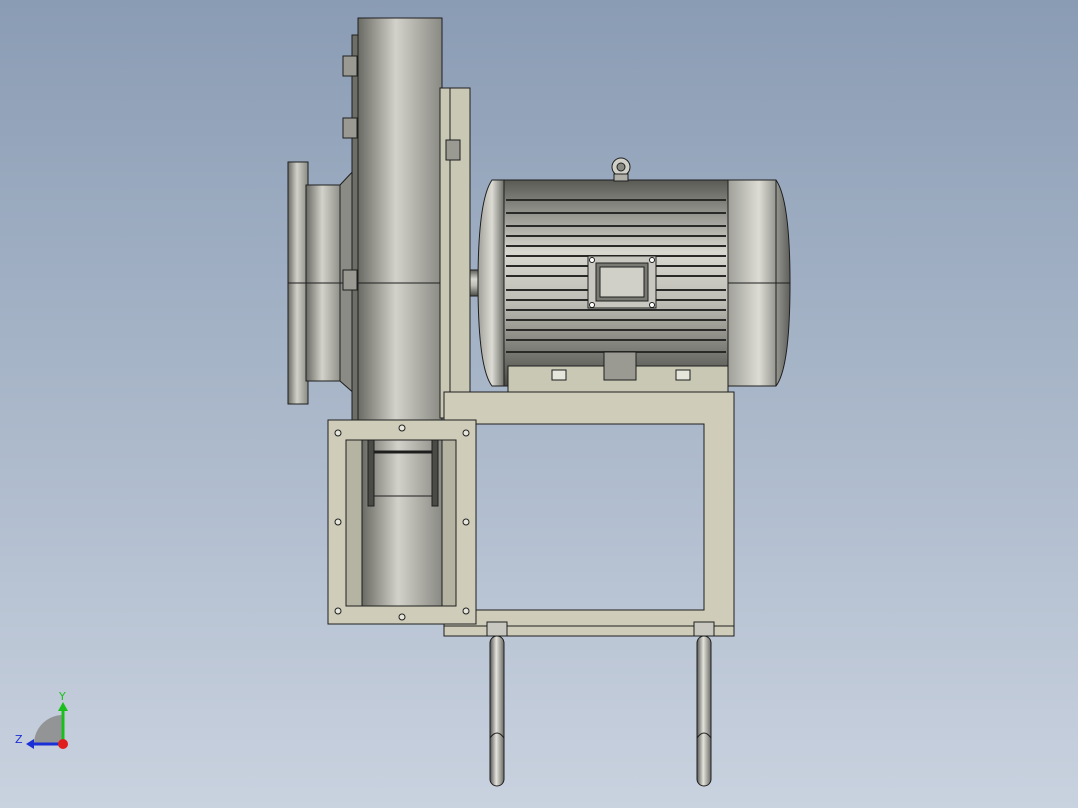 The height and width of the screenshot is (808, 1078). Describe the element at coordinates (402, 522) in the screenshot. I see `outlet-flange` at that location.